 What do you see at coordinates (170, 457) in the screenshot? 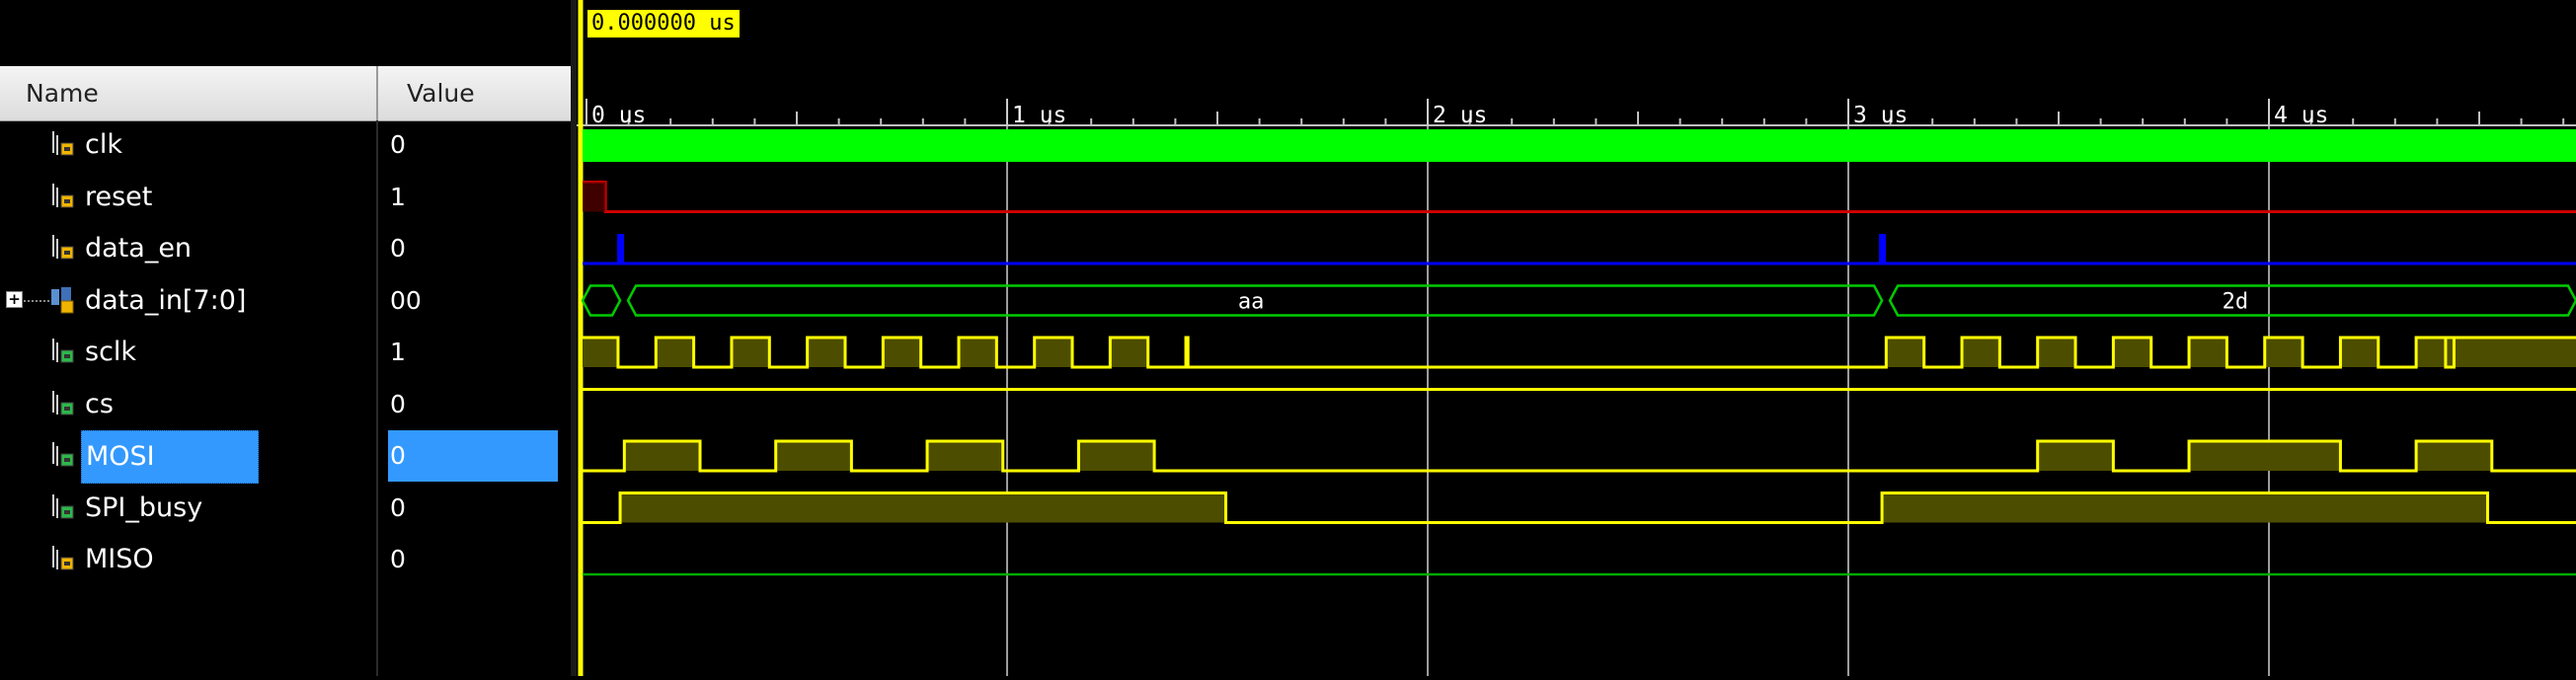
I see `signal-name: MOSI` at bounding box center [170, 457].